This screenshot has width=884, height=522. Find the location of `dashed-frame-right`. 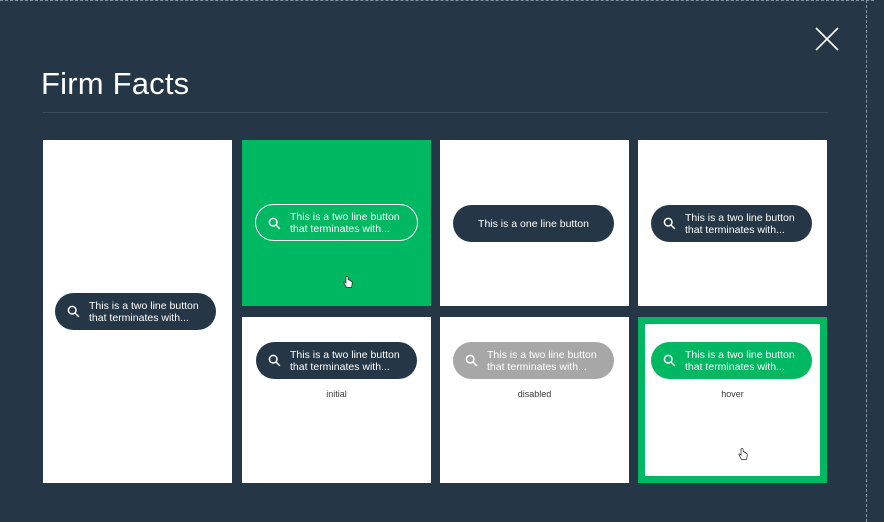

dashed-frame-right is located at coordinates (866, 261).